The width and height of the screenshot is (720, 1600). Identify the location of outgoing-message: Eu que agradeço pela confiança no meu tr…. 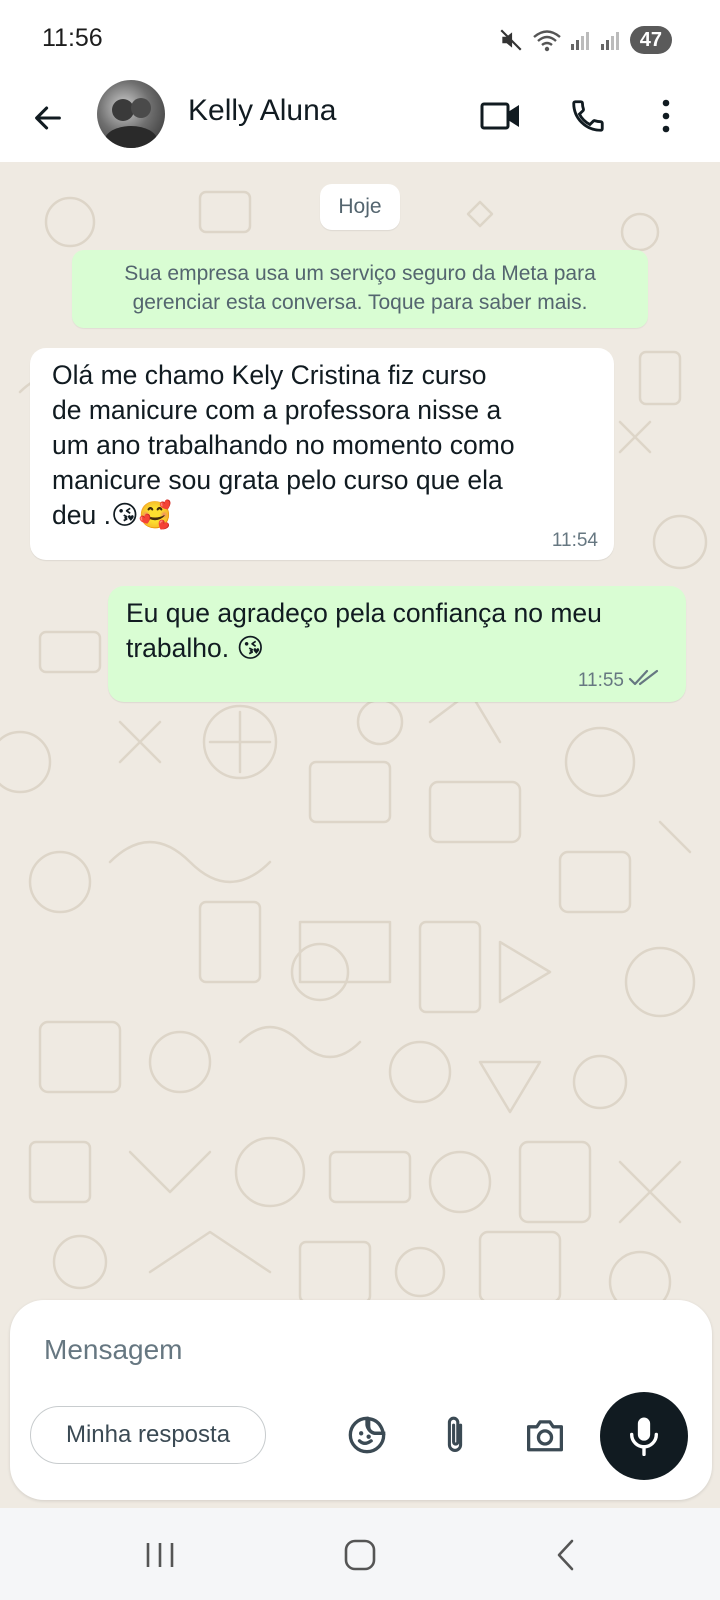
(397, 644).